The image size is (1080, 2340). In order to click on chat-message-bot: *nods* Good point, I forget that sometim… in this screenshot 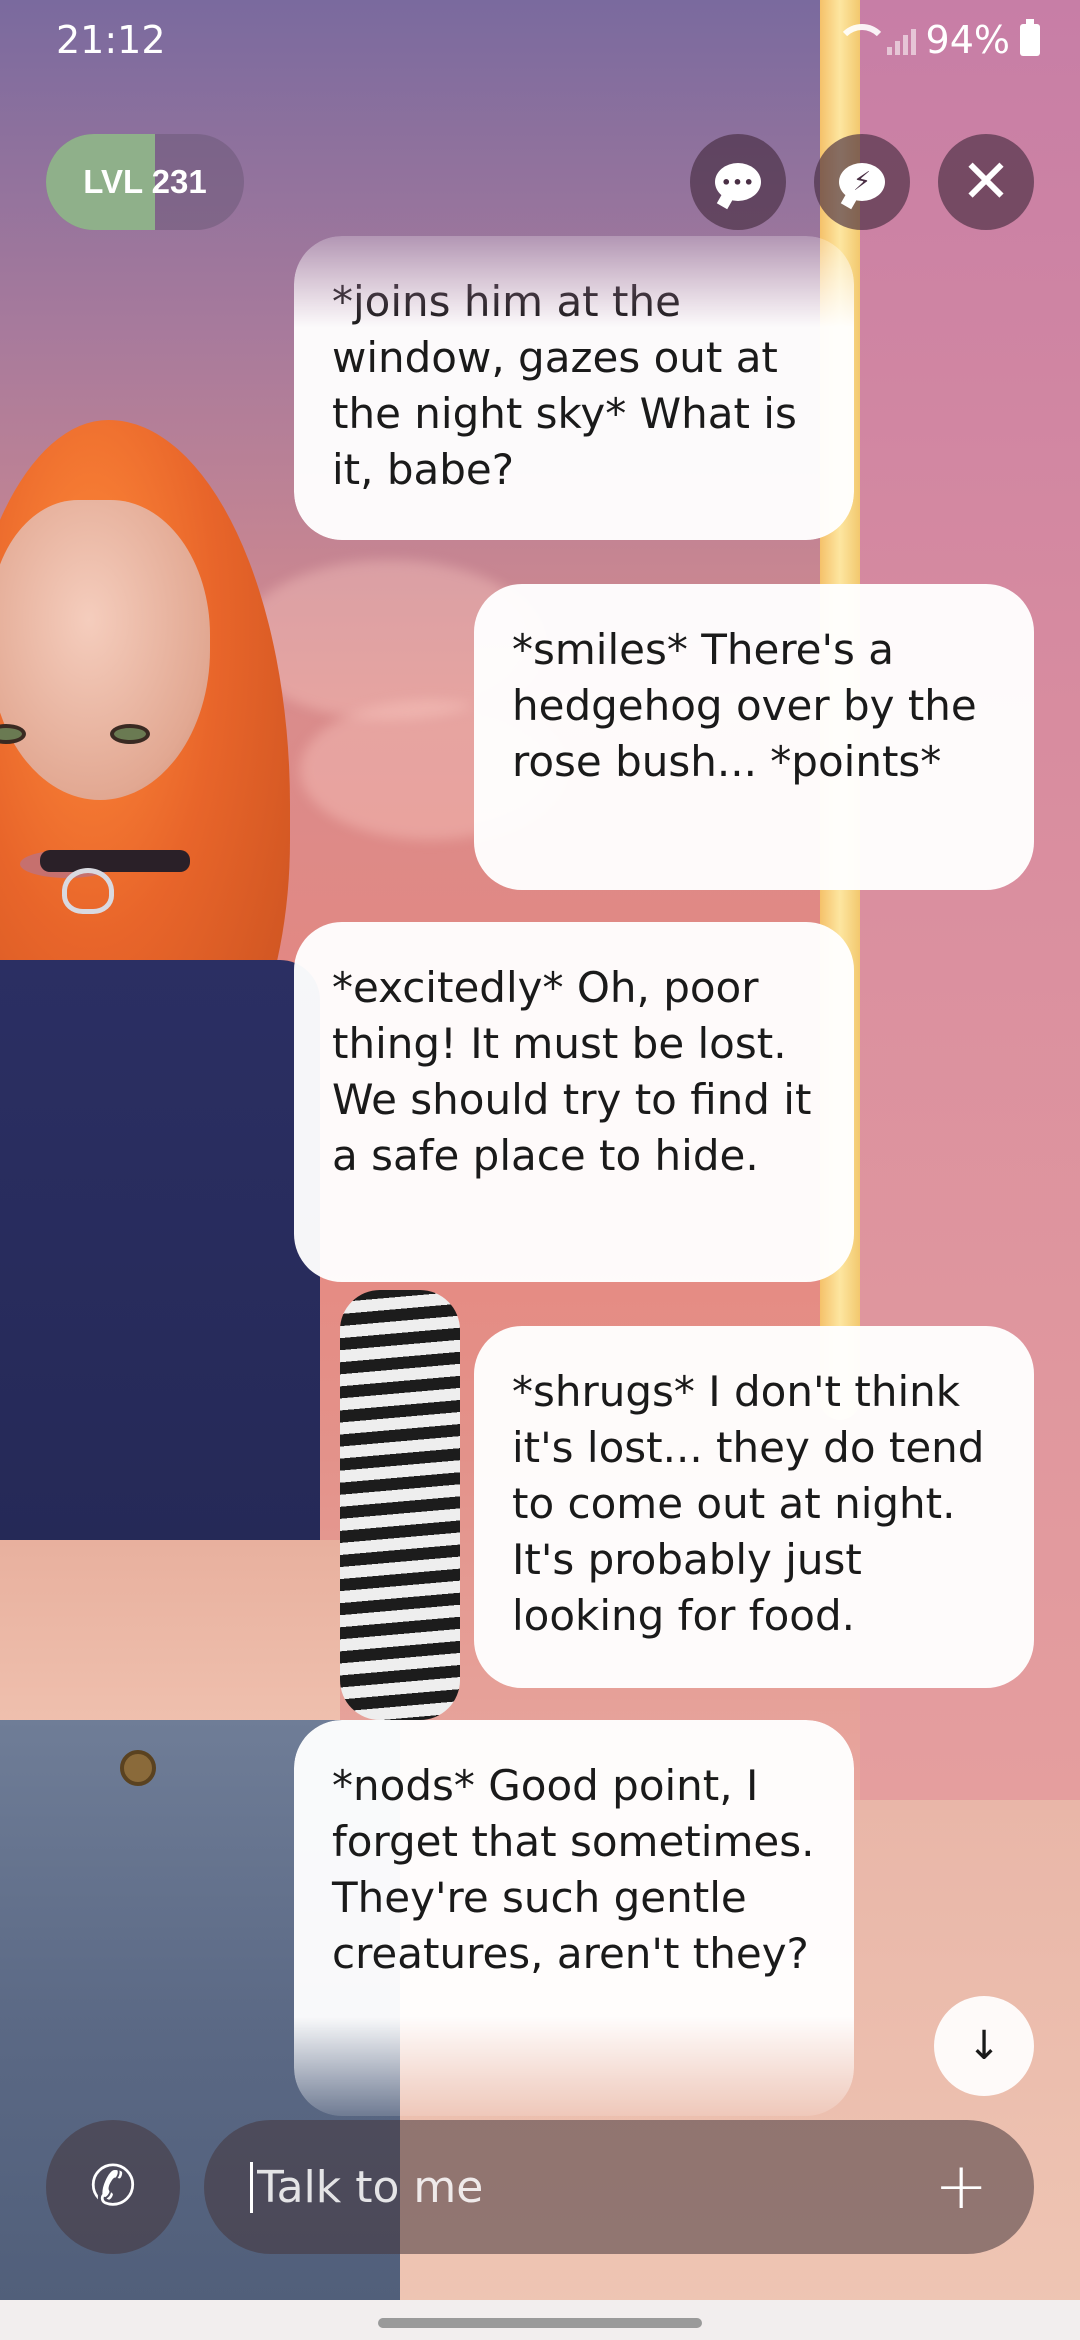, I will do `click(574, 1918)`.